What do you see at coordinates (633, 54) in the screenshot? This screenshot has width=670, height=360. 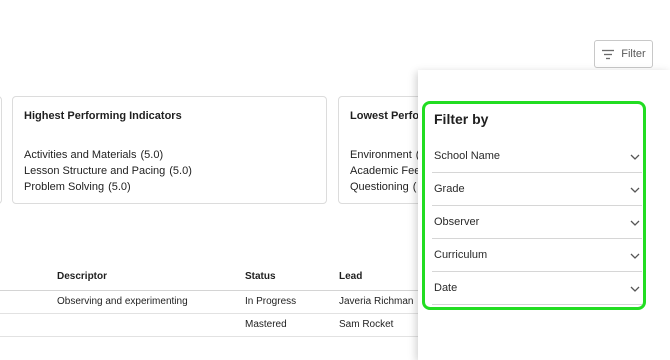 I see `filter-button-label: Filter` at bounding box center [633, 54].